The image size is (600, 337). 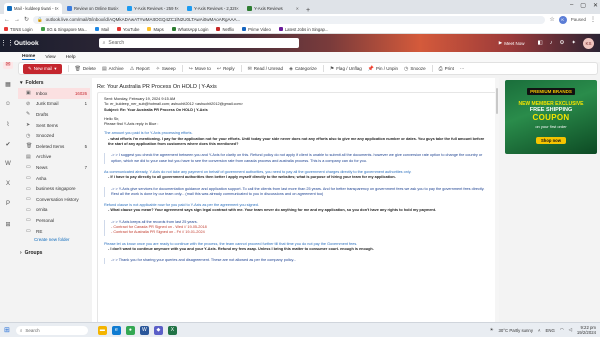 I want to click on move-to-button: ↪ Move to, so click(x=200, y=69).